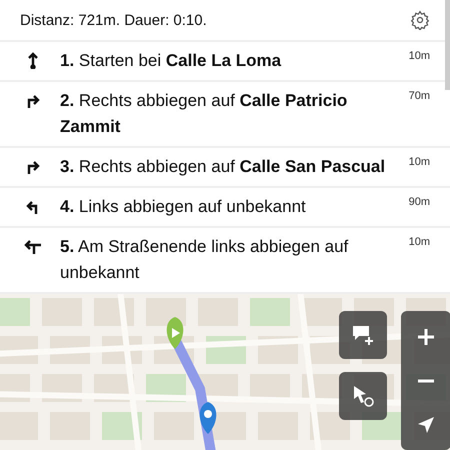  I want to click on step-distance: 90m, so click(419, 201).